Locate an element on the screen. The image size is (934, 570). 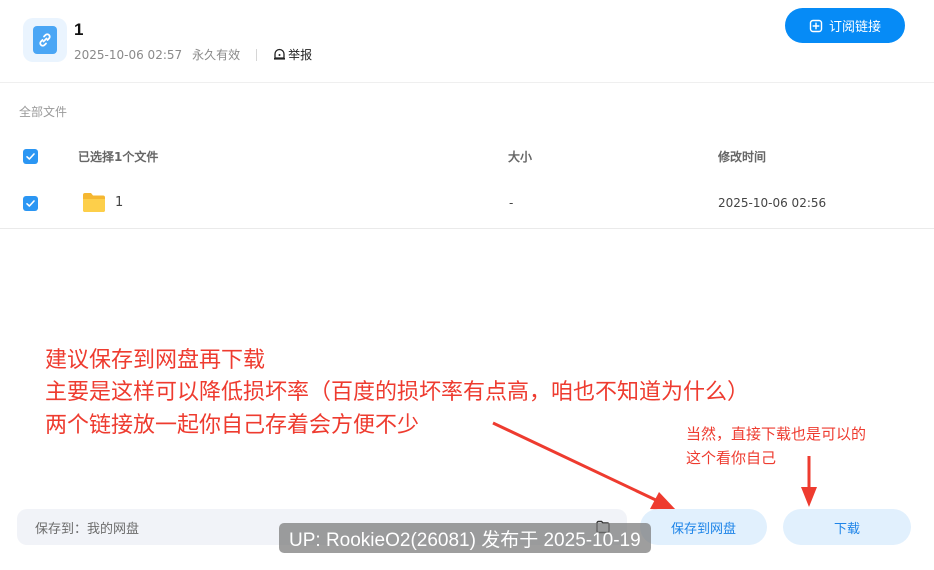
watermark: UP: RookieO2(26081) 发布于 2025-10-19 is located at coordinates (465, 538).